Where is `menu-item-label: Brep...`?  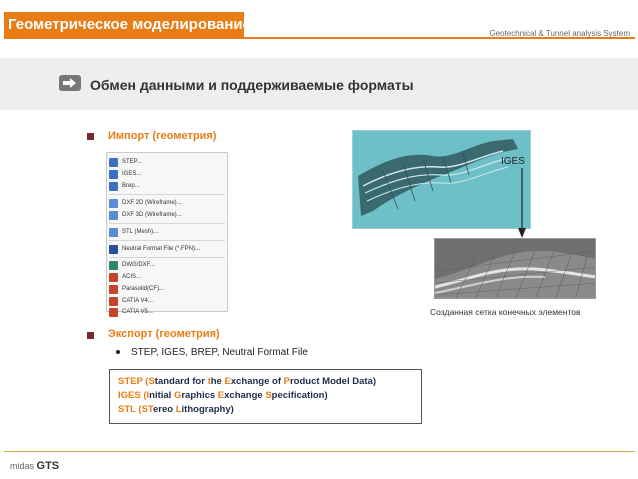 menu-item-label: Brep... is located at coordinates (131, 186).